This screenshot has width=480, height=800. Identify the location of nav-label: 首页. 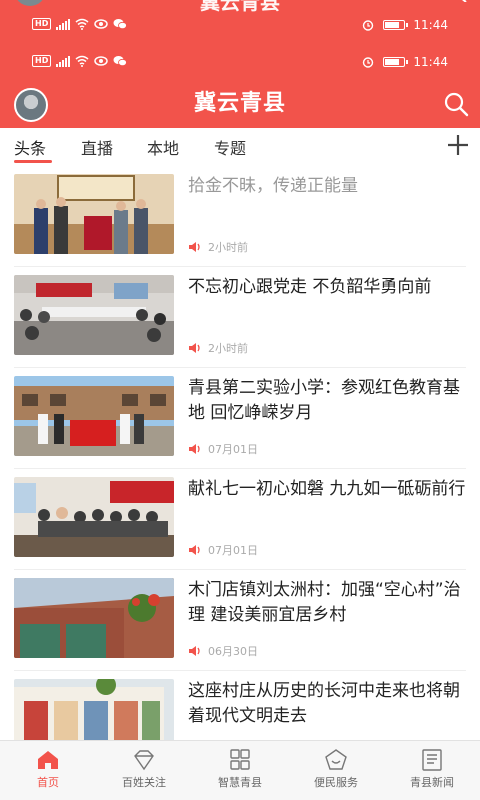
(48, 782).